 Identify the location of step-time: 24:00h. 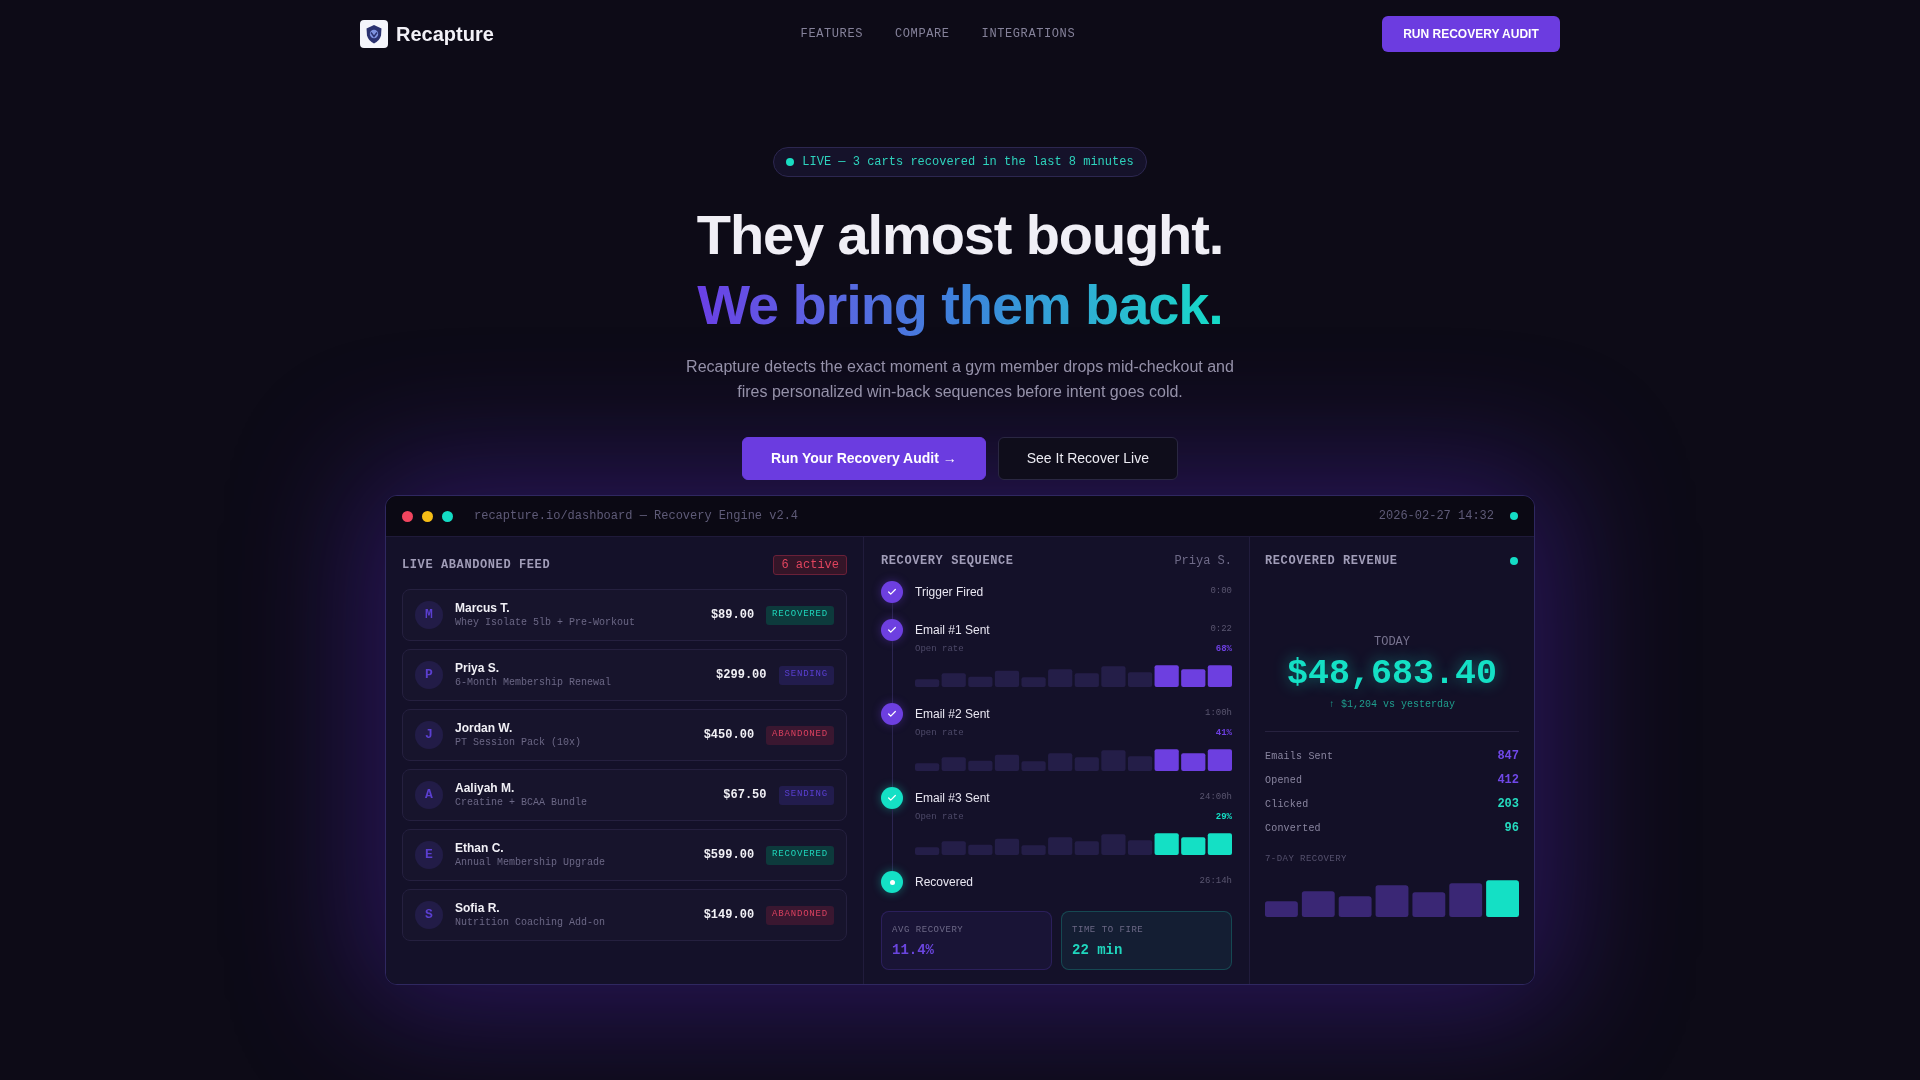
(1215, 798).